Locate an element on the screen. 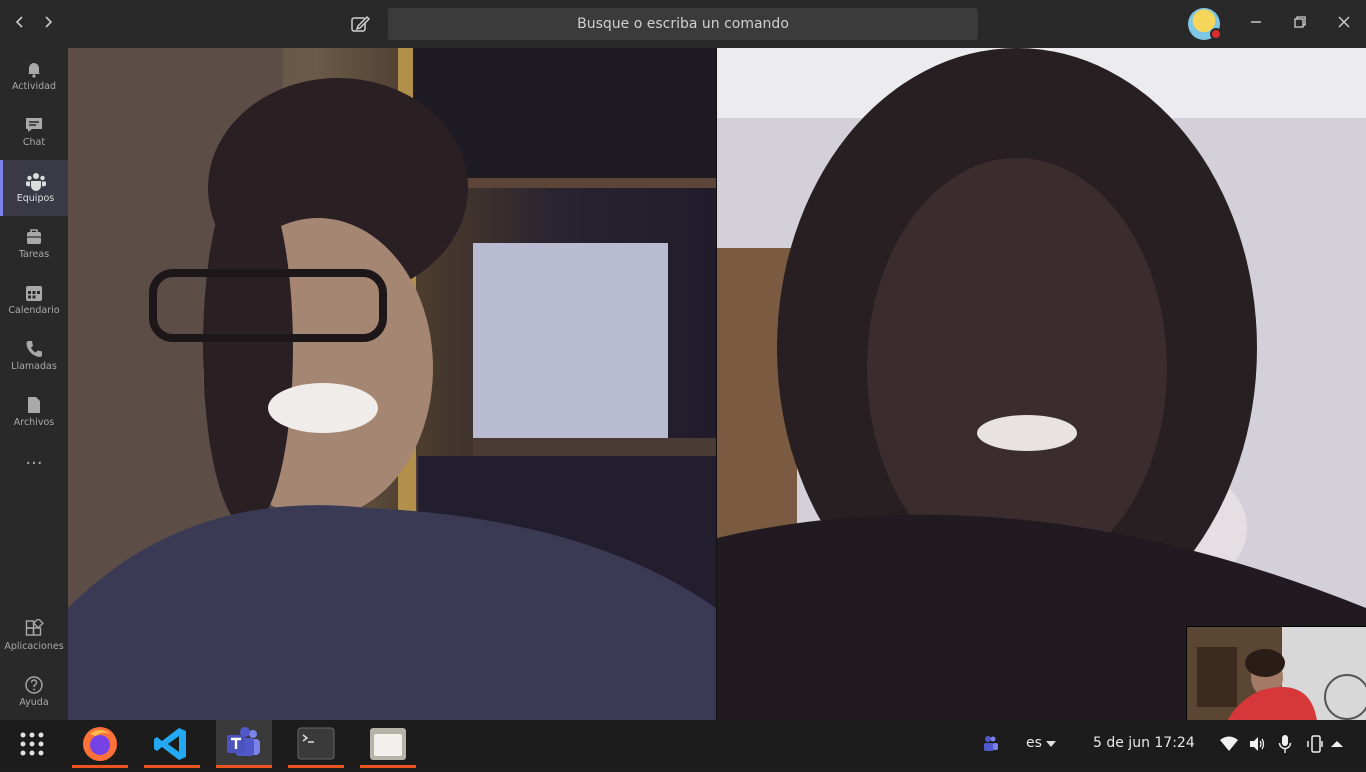 Image resolution: width=1366 pixels, height=772 pixels. calendar-icon is located at coordinates (34, 293).